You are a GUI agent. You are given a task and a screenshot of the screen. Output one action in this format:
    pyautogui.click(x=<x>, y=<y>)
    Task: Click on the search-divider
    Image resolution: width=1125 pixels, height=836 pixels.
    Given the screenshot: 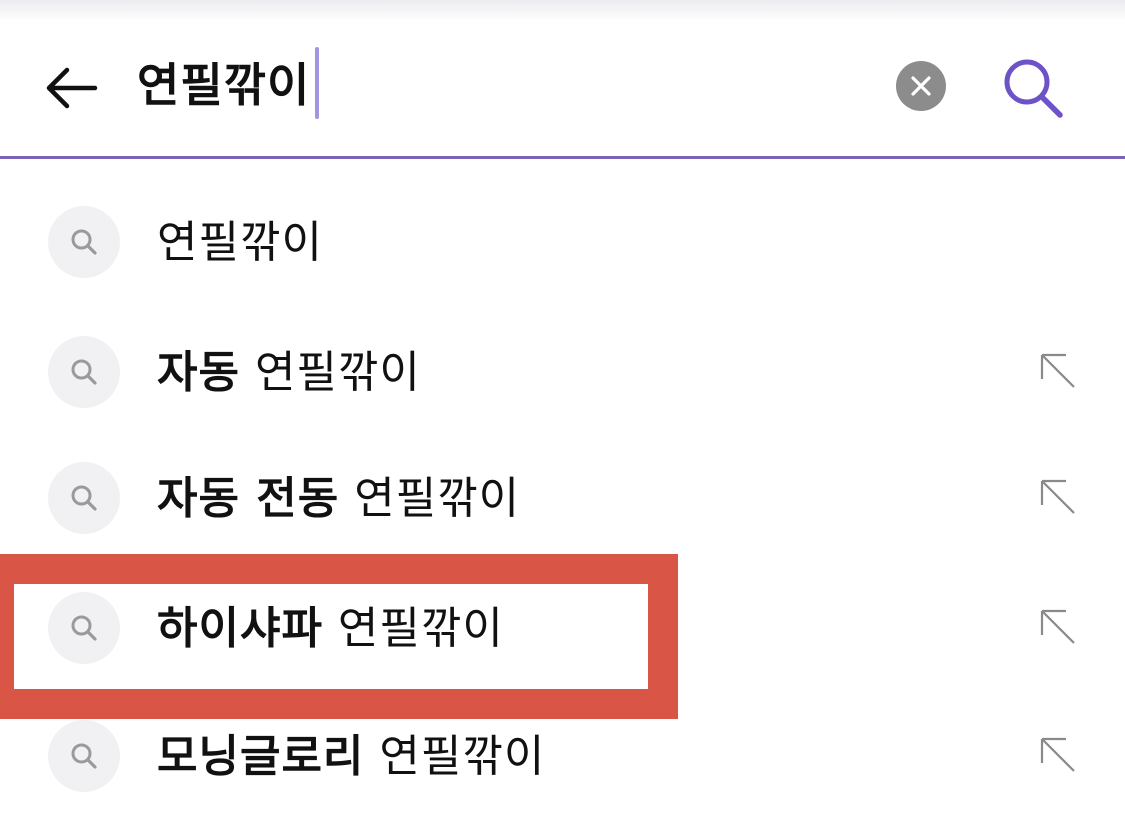 What is the action you would take?
    pyautogui.click(x=562, y=157)
    